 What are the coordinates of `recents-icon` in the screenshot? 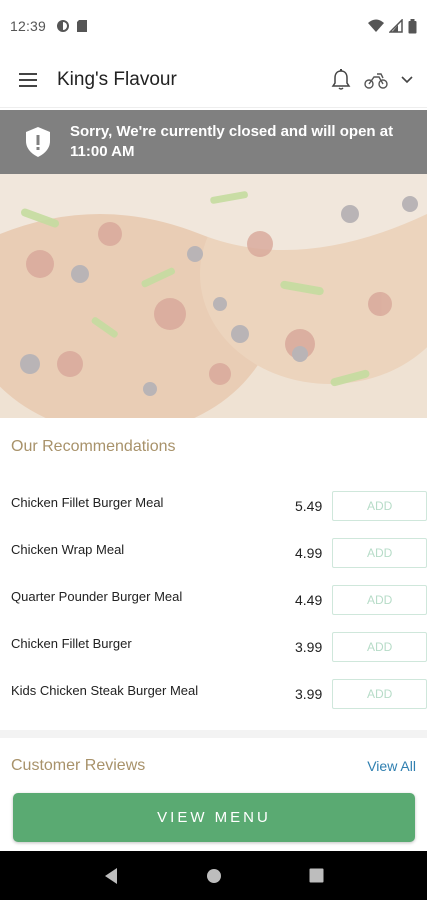 It's located at (316, 875).